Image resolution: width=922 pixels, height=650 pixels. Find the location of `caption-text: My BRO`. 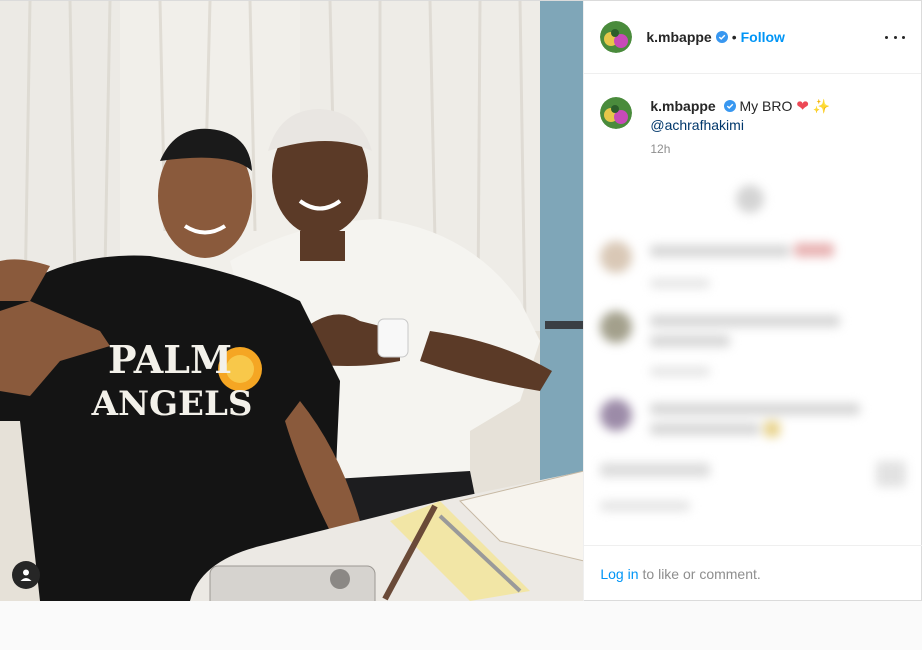

caption-text: My BRO is located at coordinates (766, 106).